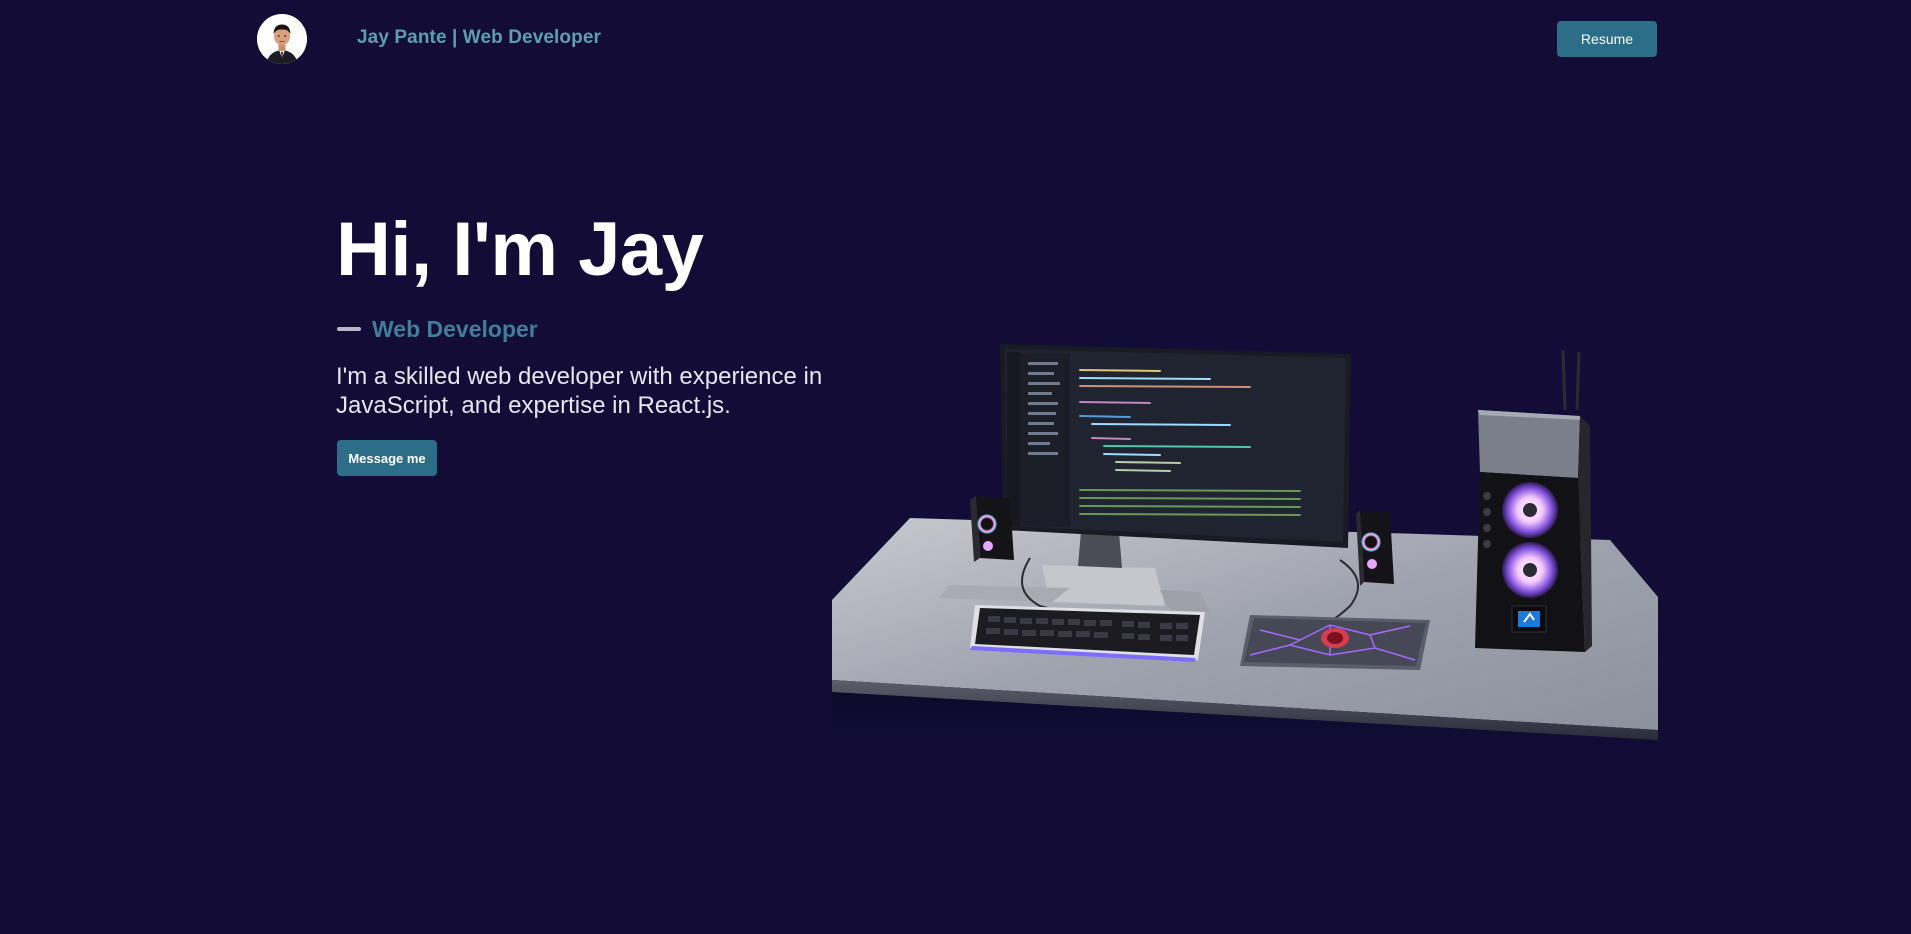  I want to click on brand-title: Jay Pante | Web Developer, so click(479, 38).